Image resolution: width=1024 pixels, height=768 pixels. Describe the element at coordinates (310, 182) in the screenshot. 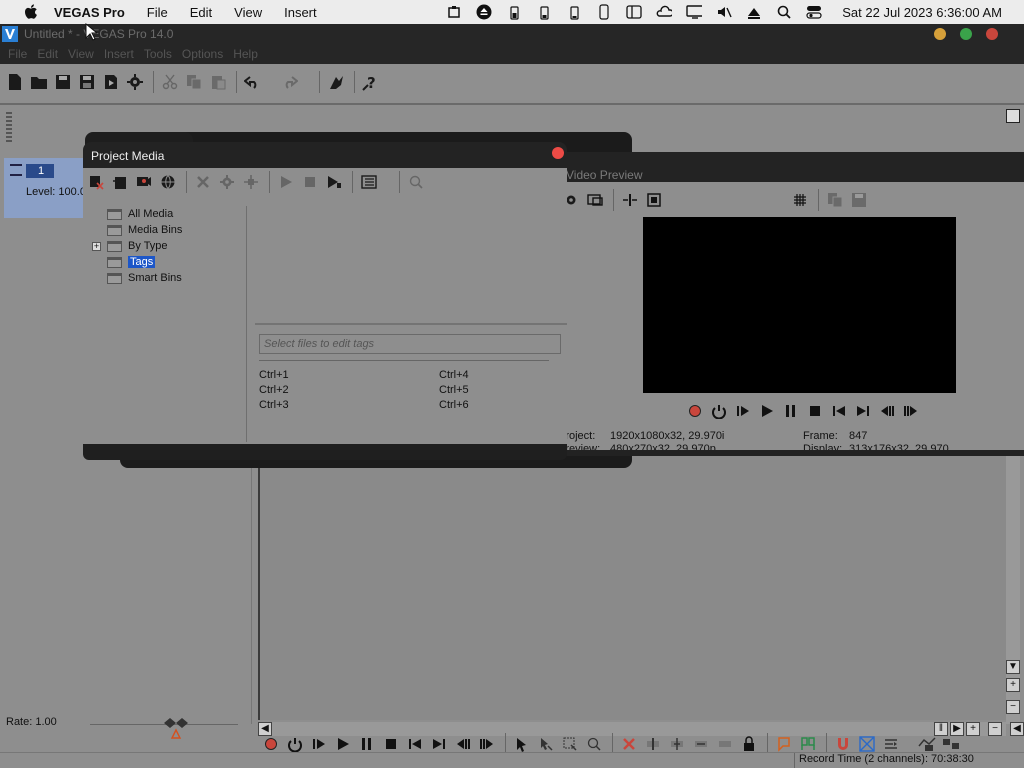

I see `stop-preview-icon` at that location.